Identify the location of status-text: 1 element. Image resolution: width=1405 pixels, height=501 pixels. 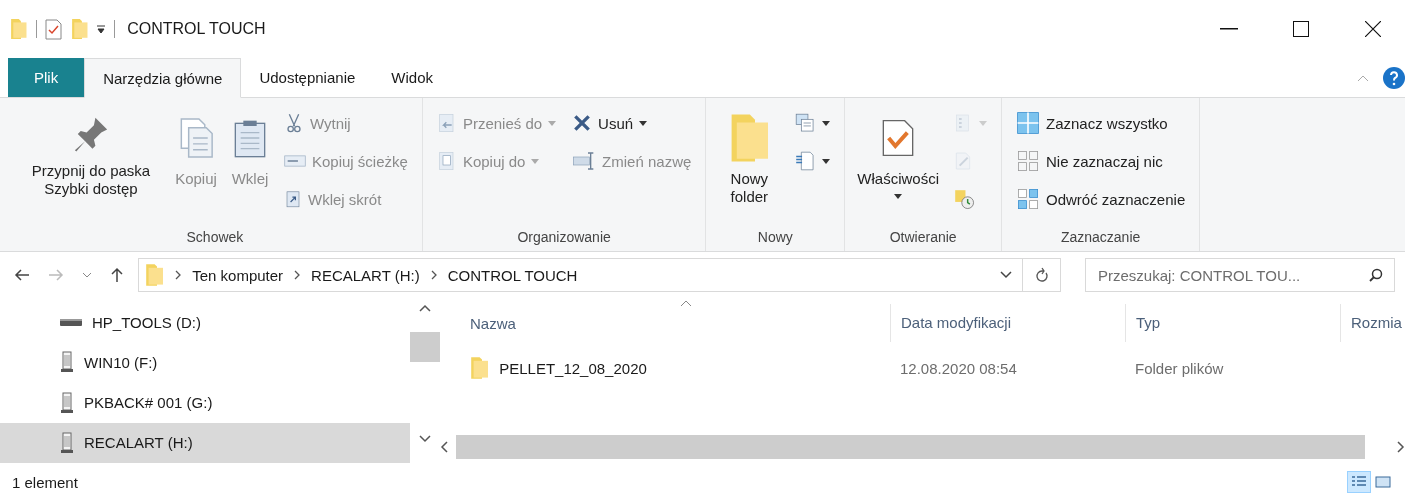
(45, 482).